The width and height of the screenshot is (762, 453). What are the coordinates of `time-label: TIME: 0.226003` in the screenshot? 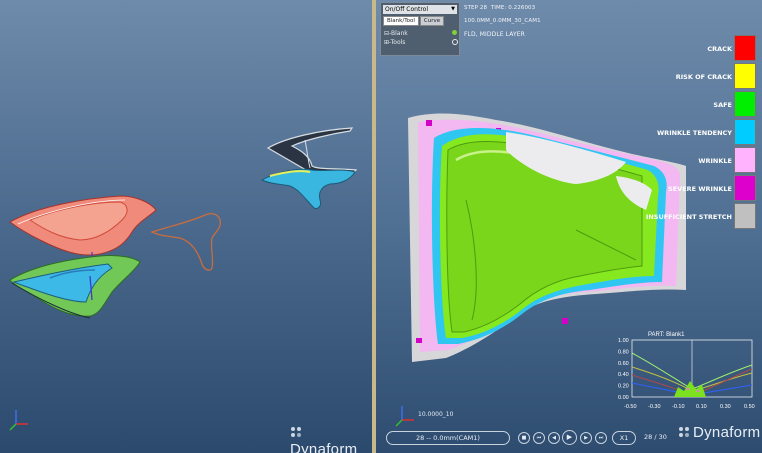 It's located at (513, 8).